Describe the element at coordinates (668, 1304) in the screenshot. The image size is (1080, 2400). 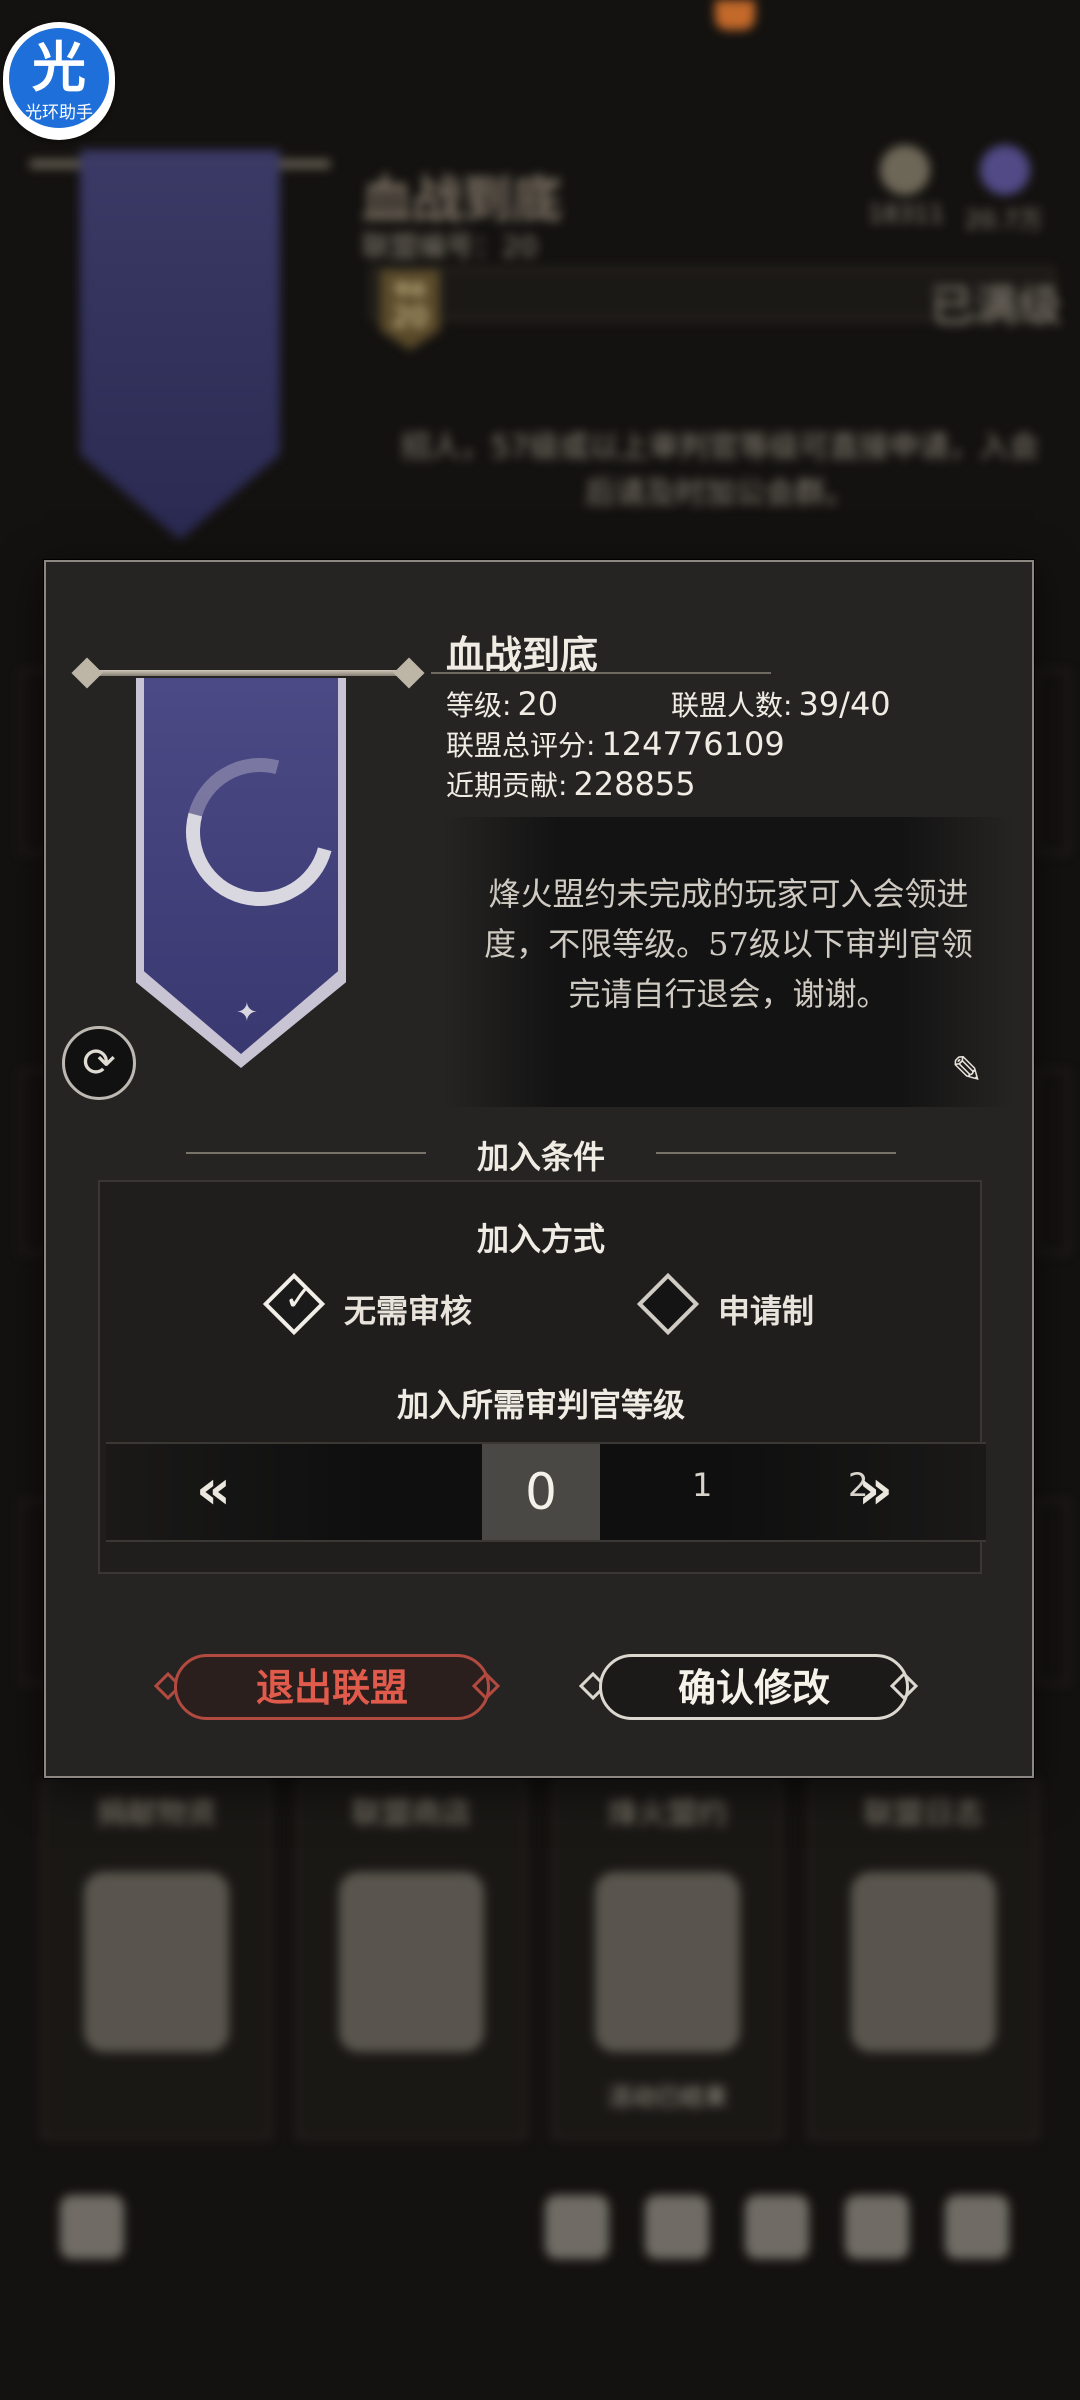
I see `checkbox-unchecked-icon` at that location.